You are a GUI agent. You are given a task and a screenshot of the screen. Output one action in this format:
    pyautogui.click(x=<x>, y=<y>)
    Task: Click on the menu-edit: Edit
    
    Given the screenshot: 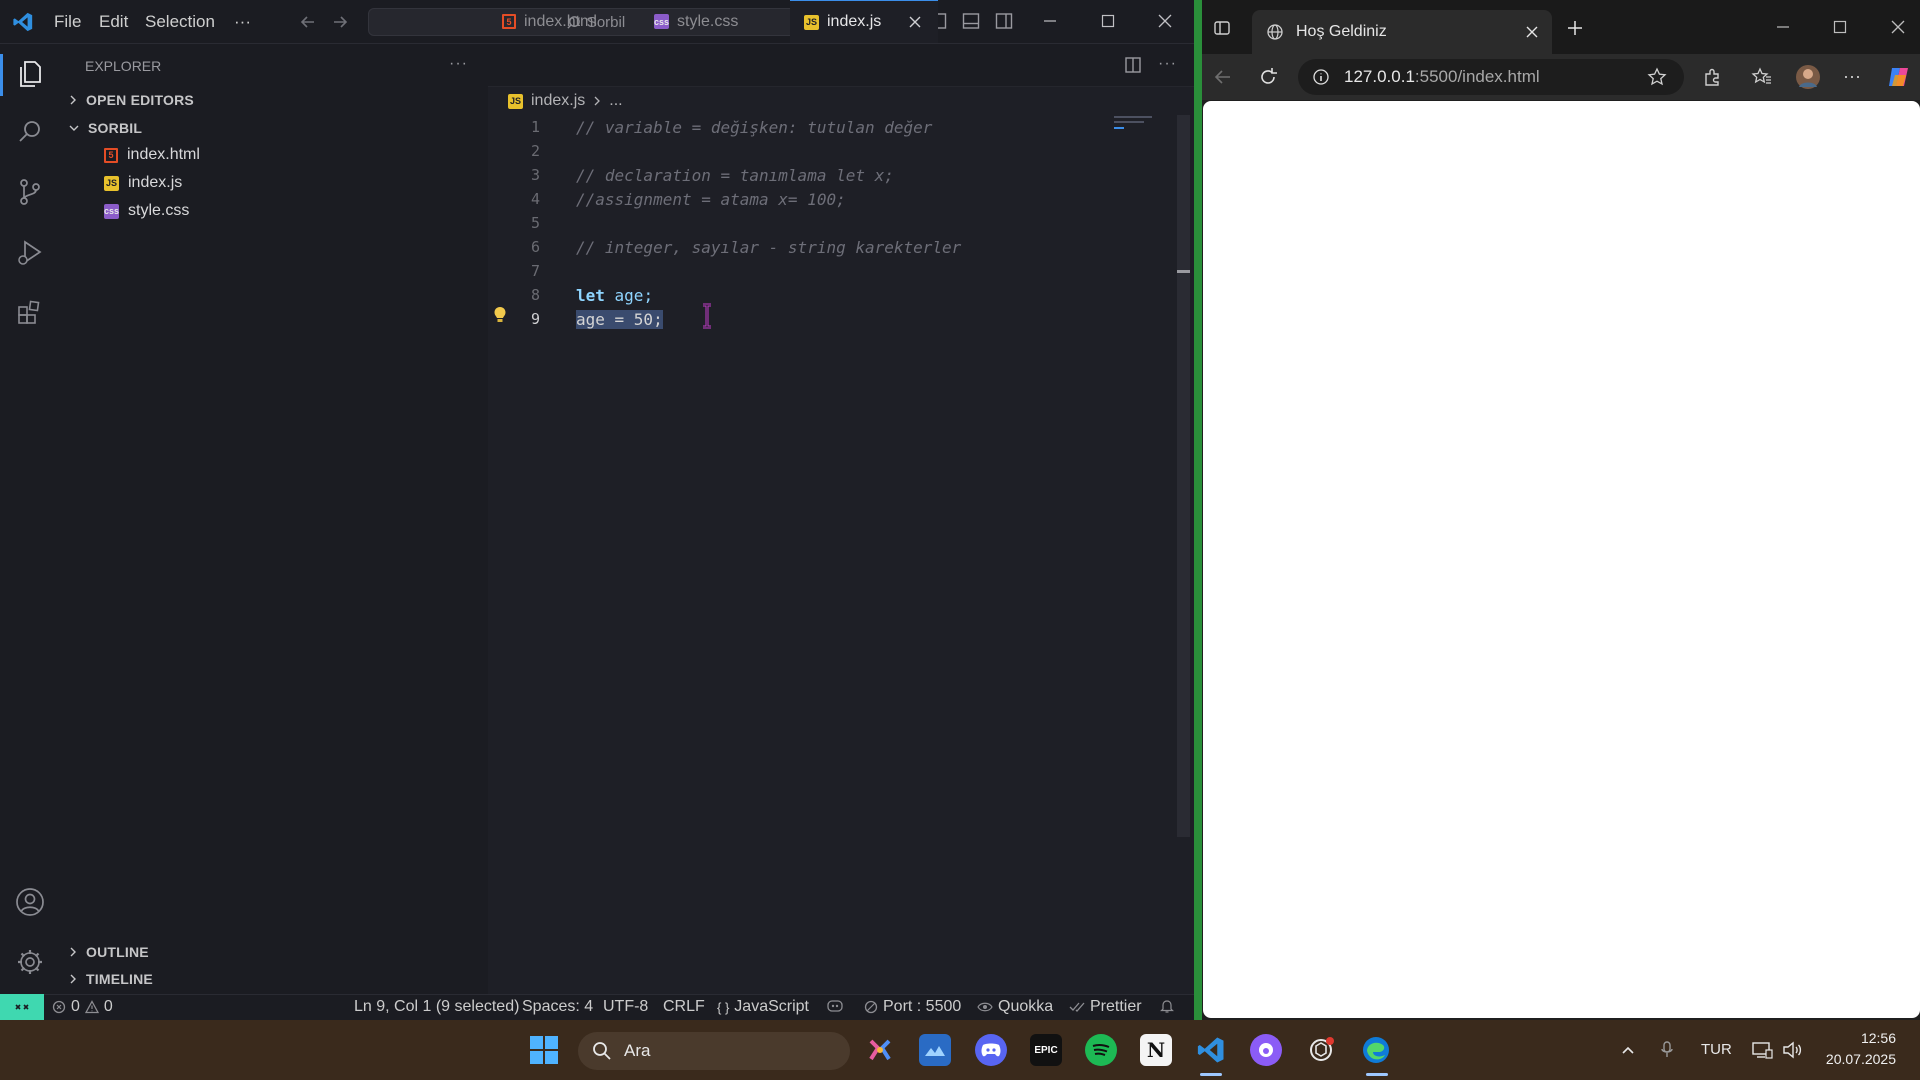 What is the action you would take?
    pyautogui.click(x=113, y=22)
    